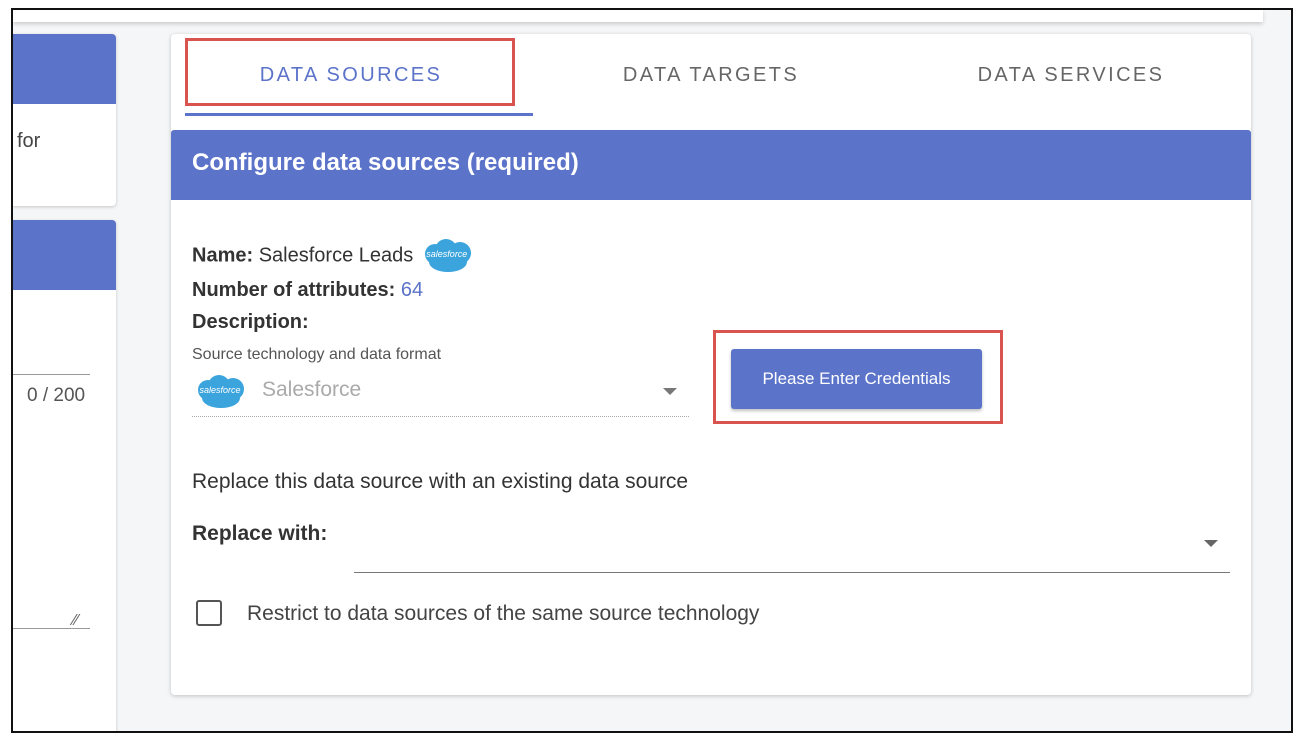  I want to click on resize-handle-icon: ⁄⁄, so click(75, 621).